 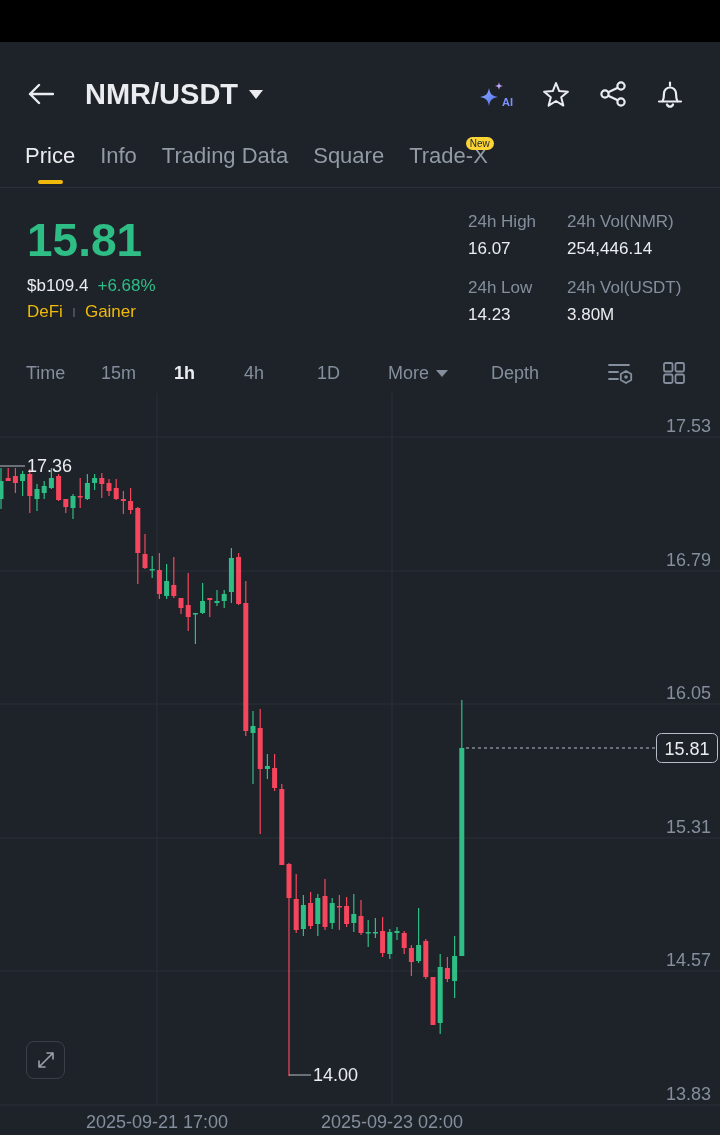 What do you see at coordinates (620, 222) in the screenshot?
I see `stat-label: 24h Vol(NMR)` at bounding box center [620, 222].